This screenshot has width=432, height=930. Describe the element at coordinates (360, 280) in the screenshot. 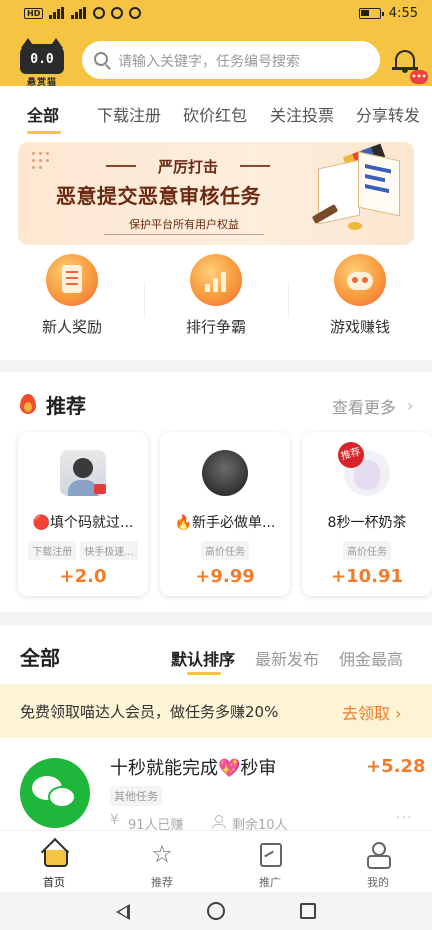

I see `gamepad-icon` at that location.